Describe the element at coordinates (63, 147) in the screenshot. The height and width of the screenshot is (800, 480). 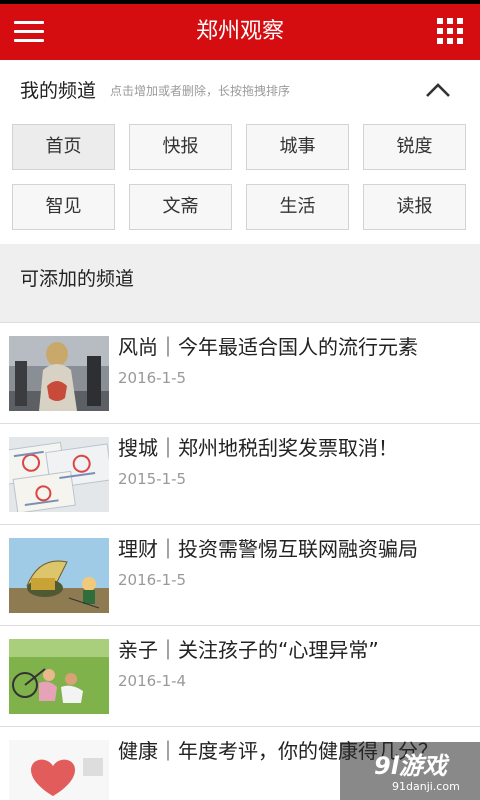
I see `channel-chip-home: 首页` at that location.